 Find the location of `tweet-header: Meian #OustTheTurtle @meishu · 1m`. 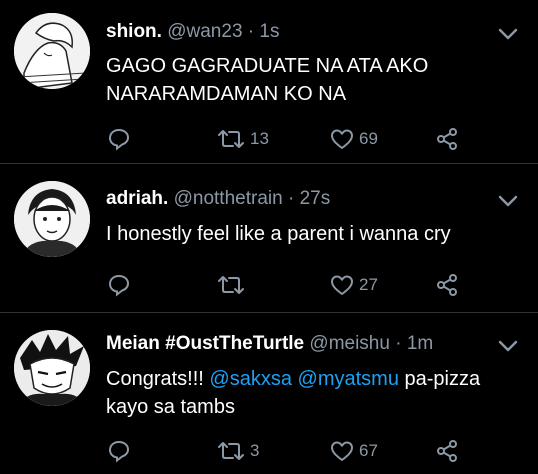

tweet-header: Meian #OustTheTurtle @meishu · 1m is located at coordinates (269, 344).